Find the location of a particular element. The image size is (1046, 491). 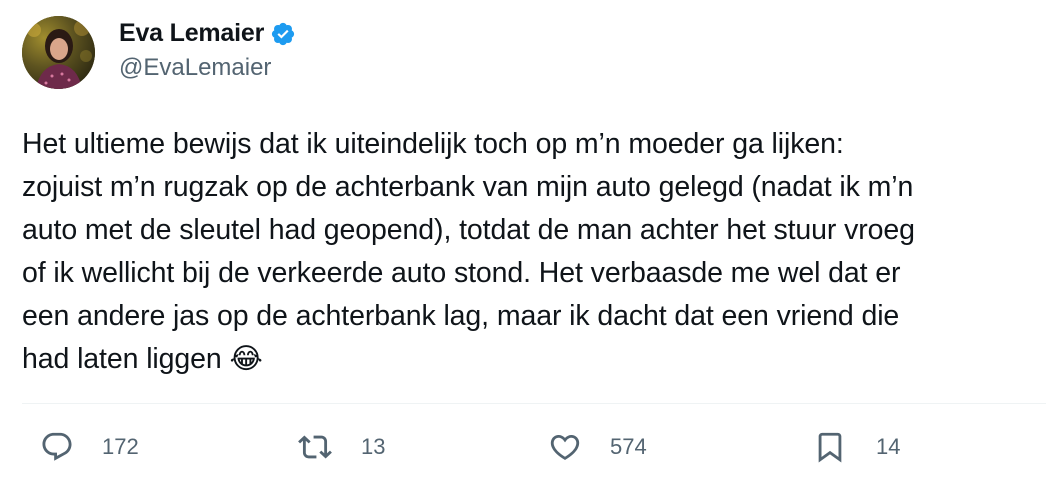

author-names: Eva Lemaier @EvaLemaier is located at coordinates (207, 50).